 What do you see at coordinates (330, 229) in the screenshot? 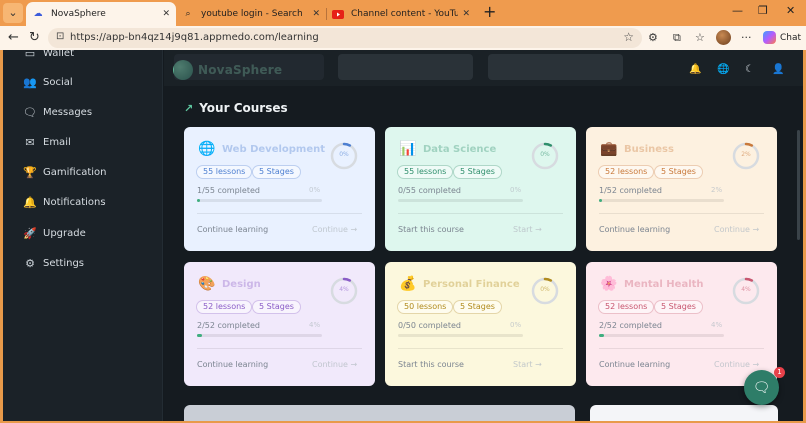
I see `card-cta-label: Continue` at bounding box center [330, 229].